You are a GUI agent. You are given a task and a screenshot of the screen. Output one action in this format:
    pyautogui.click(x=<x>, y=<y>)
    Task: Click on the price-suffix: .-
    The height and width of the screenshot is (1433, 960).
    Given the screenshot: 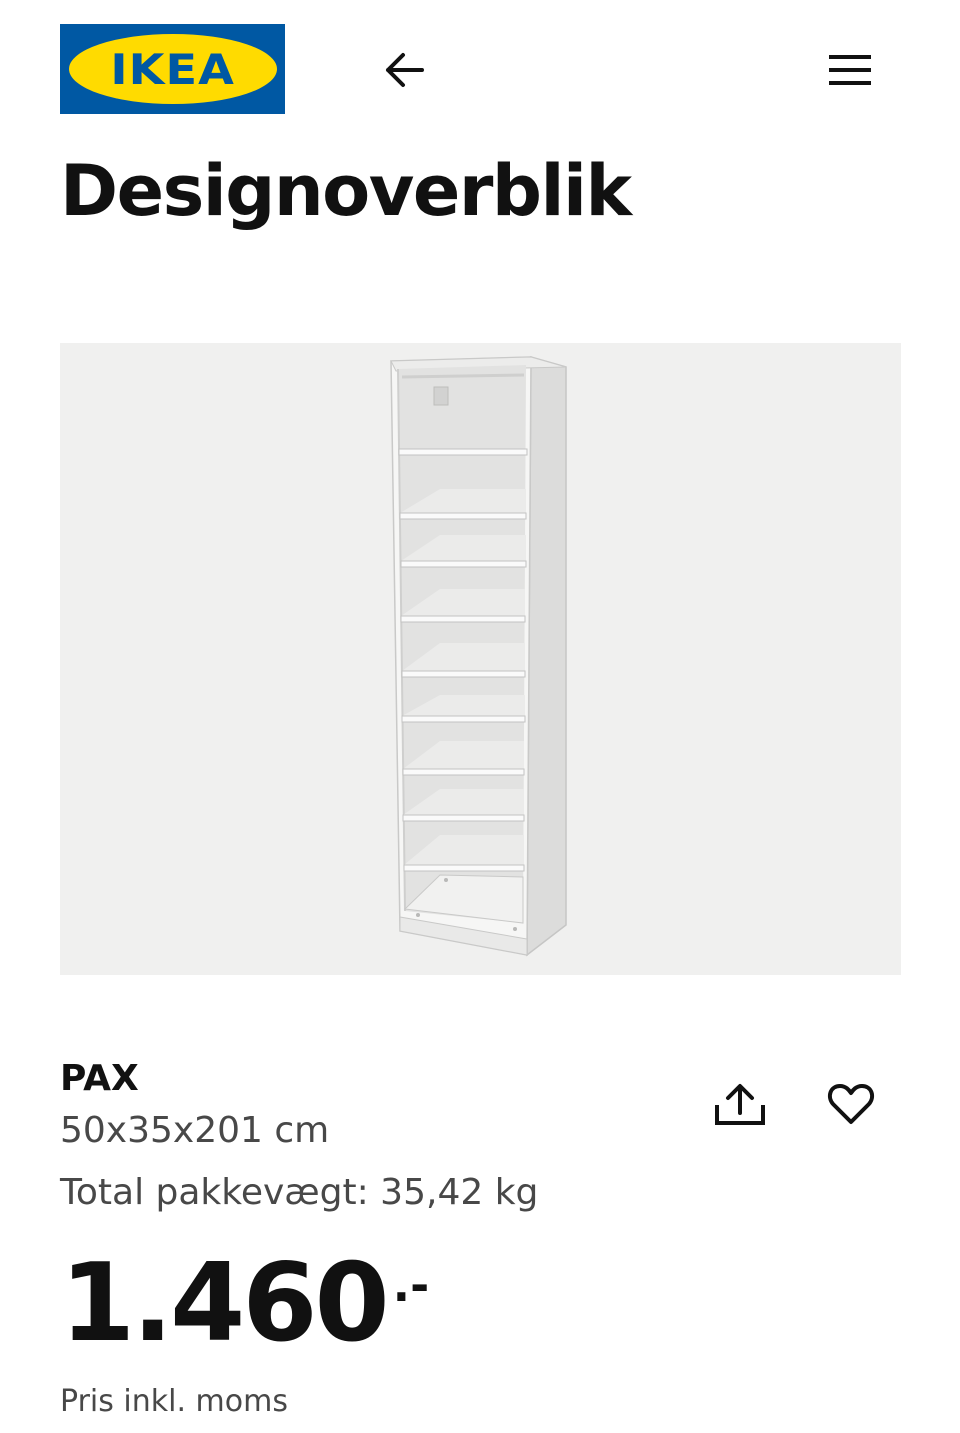 What is the action you would take?
    pyautogui.click(x=411, y=1285)
    